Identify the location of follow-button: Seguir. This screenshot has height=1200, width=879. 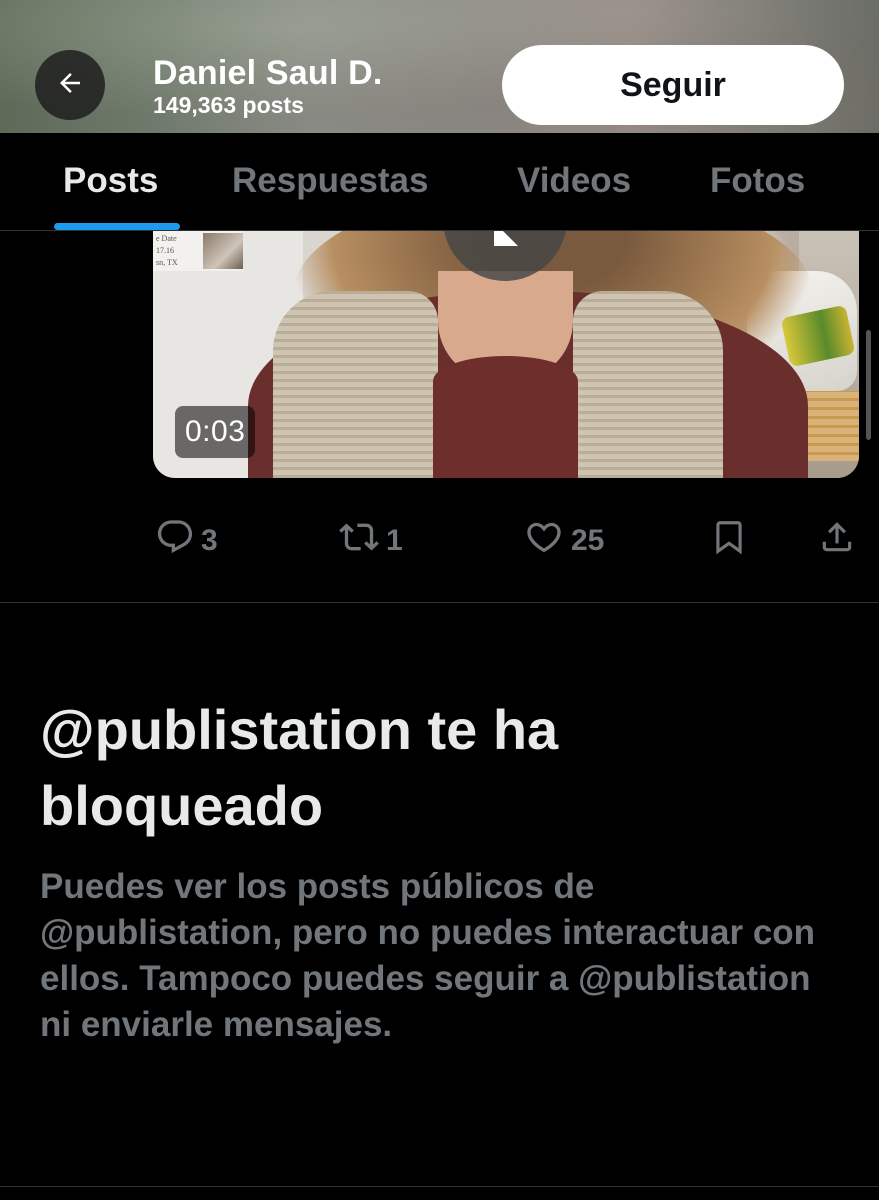
(673, 85).